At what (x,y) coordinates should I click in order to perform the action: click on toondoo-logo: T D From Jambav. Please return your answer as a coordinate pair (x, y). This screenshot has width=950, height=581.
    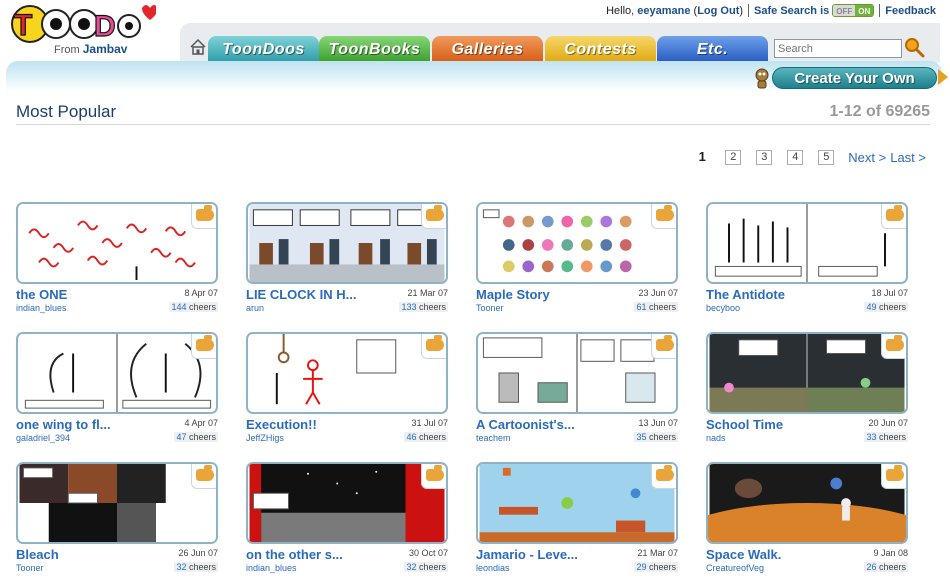
    Looking at the image, I should click on (82, 31).